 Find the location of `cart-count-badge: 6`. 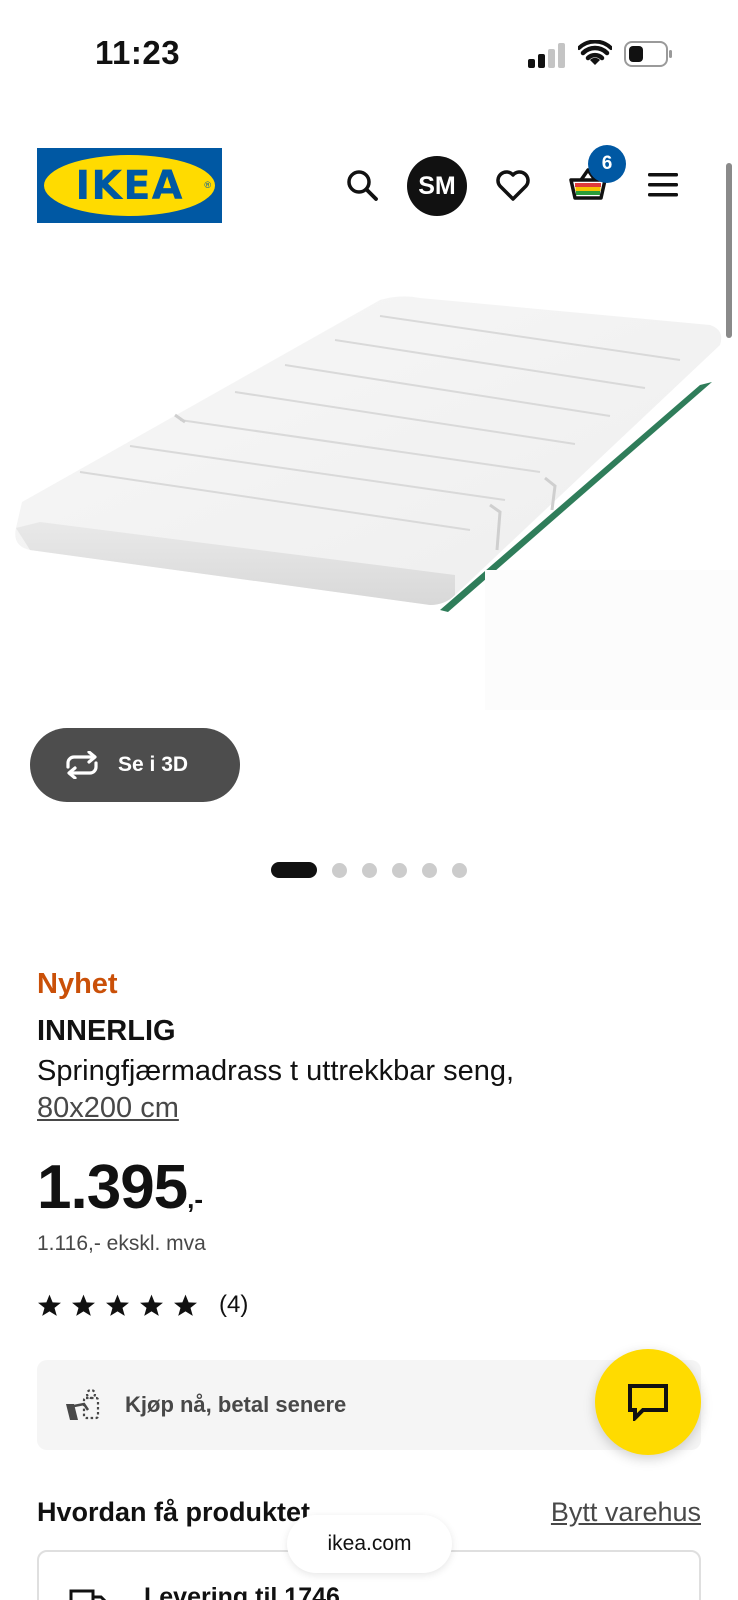

cart-count-badge: 6 is located at coordinates (607, 164).